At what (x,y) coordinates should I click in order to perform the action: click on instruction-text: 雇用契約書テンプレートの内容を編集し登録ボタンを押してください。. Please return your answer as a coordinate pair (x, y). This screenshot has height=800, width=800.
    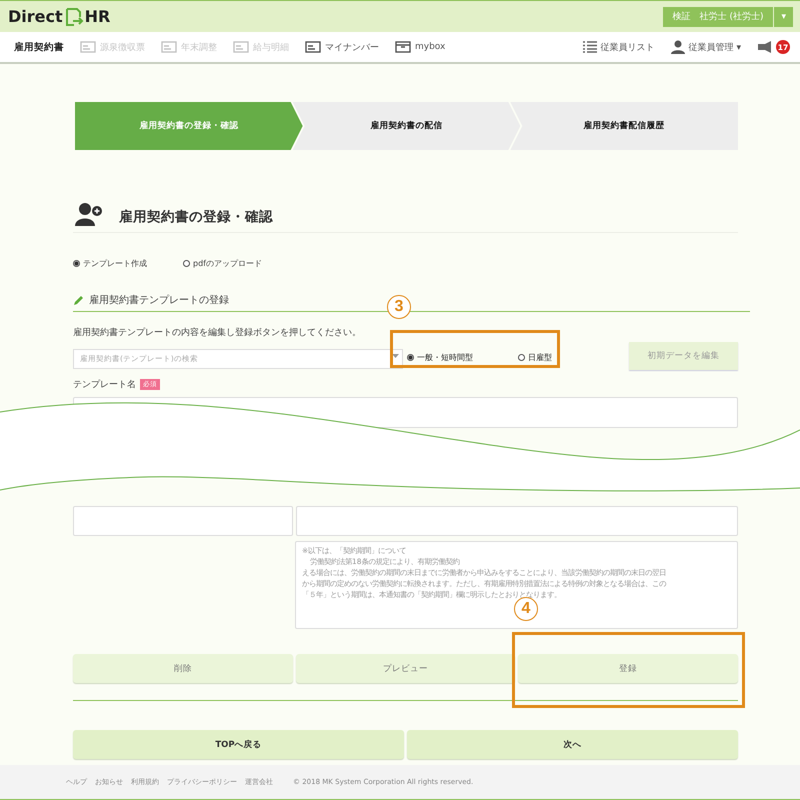
    Looking at the image, I should click on (217, 332).